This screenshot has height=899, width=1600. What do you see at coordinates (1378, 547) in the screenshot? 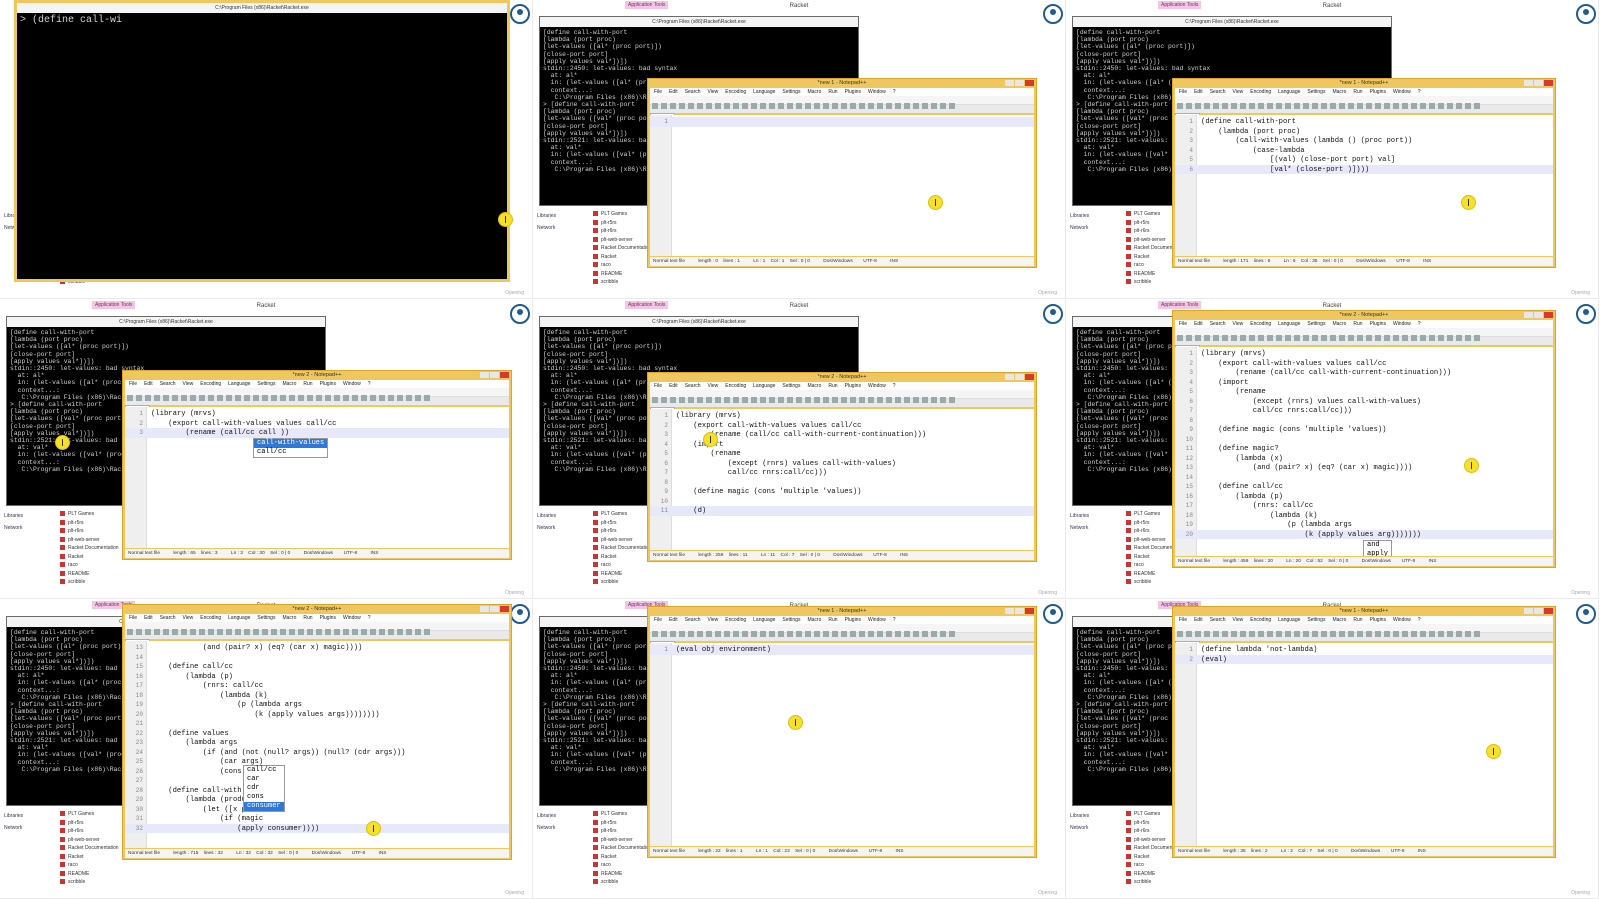
I see `autocomplete-popup: andapplyargs` at bounding box center [1378, 547].